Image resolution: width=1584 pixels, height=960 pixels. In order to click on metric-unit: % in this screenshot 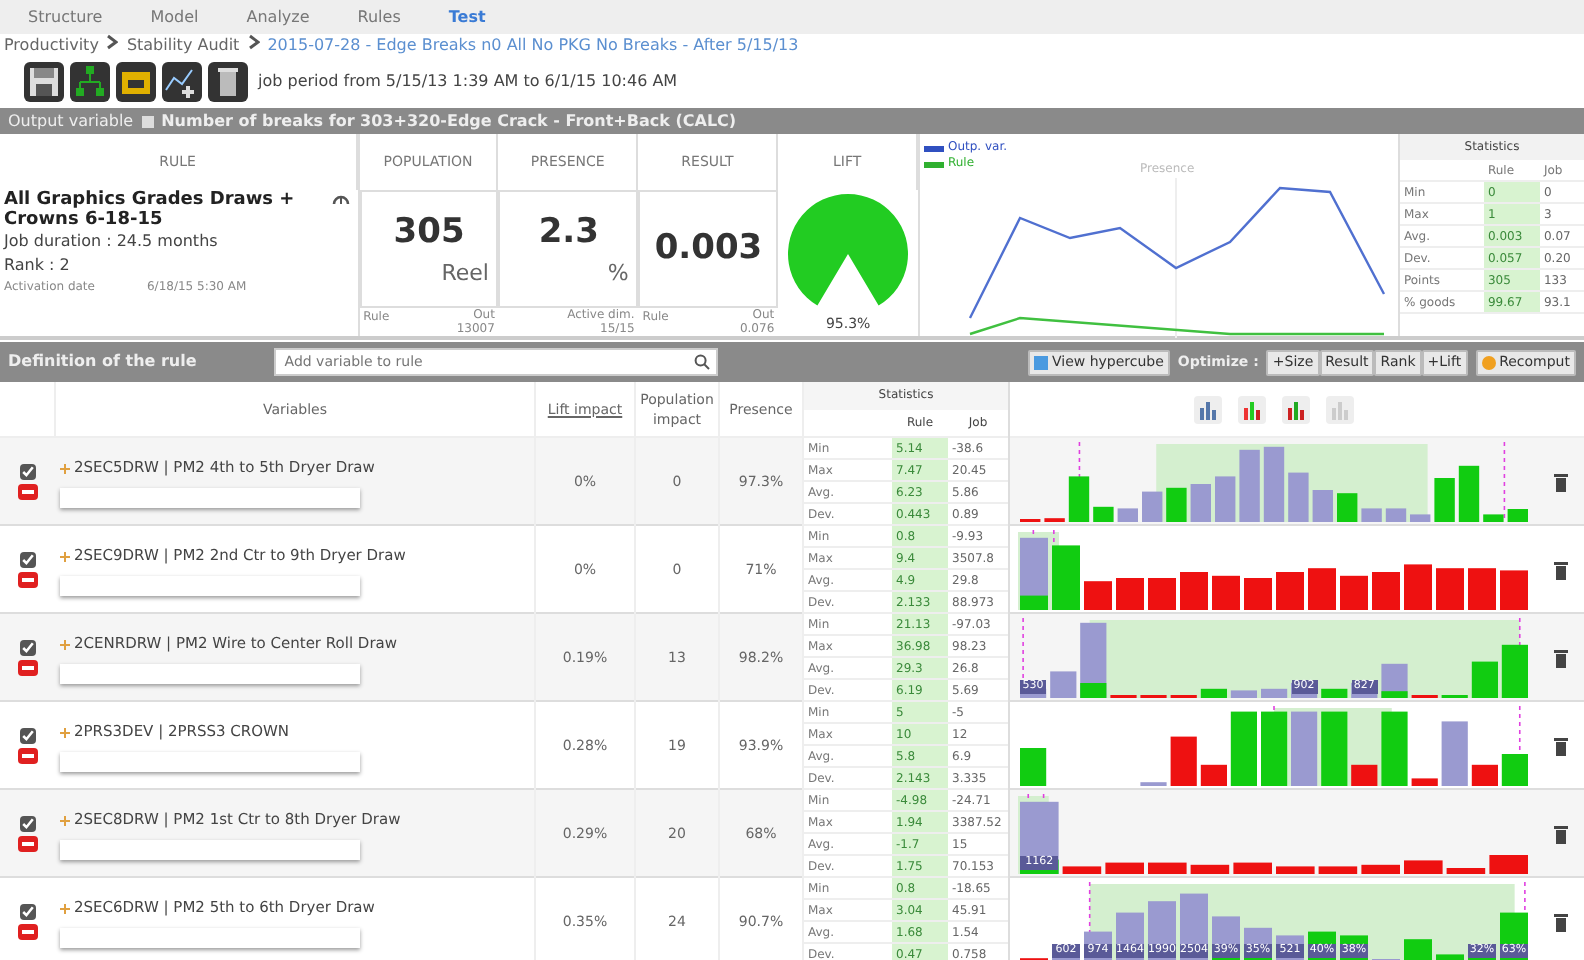, I will do `click(617, 274)`.